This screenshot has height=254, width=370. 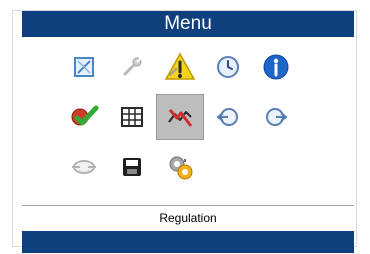 I want to click on settings-gears-icon, so click(x=181, y=169).